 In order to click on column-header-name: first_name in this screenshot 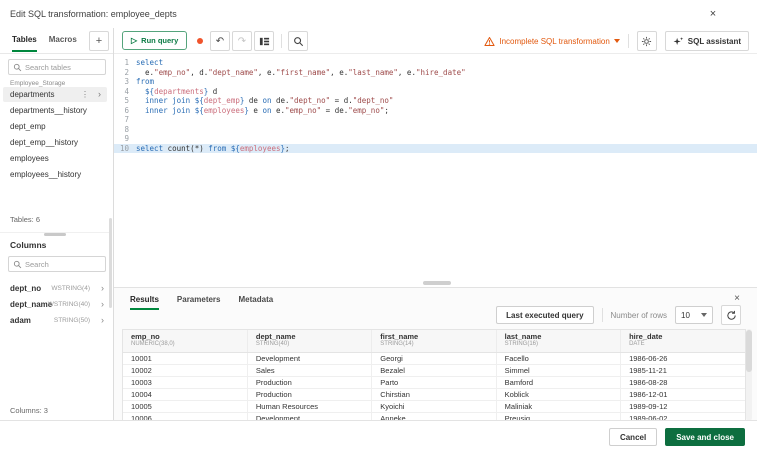, I will do `click(399, 336)`.